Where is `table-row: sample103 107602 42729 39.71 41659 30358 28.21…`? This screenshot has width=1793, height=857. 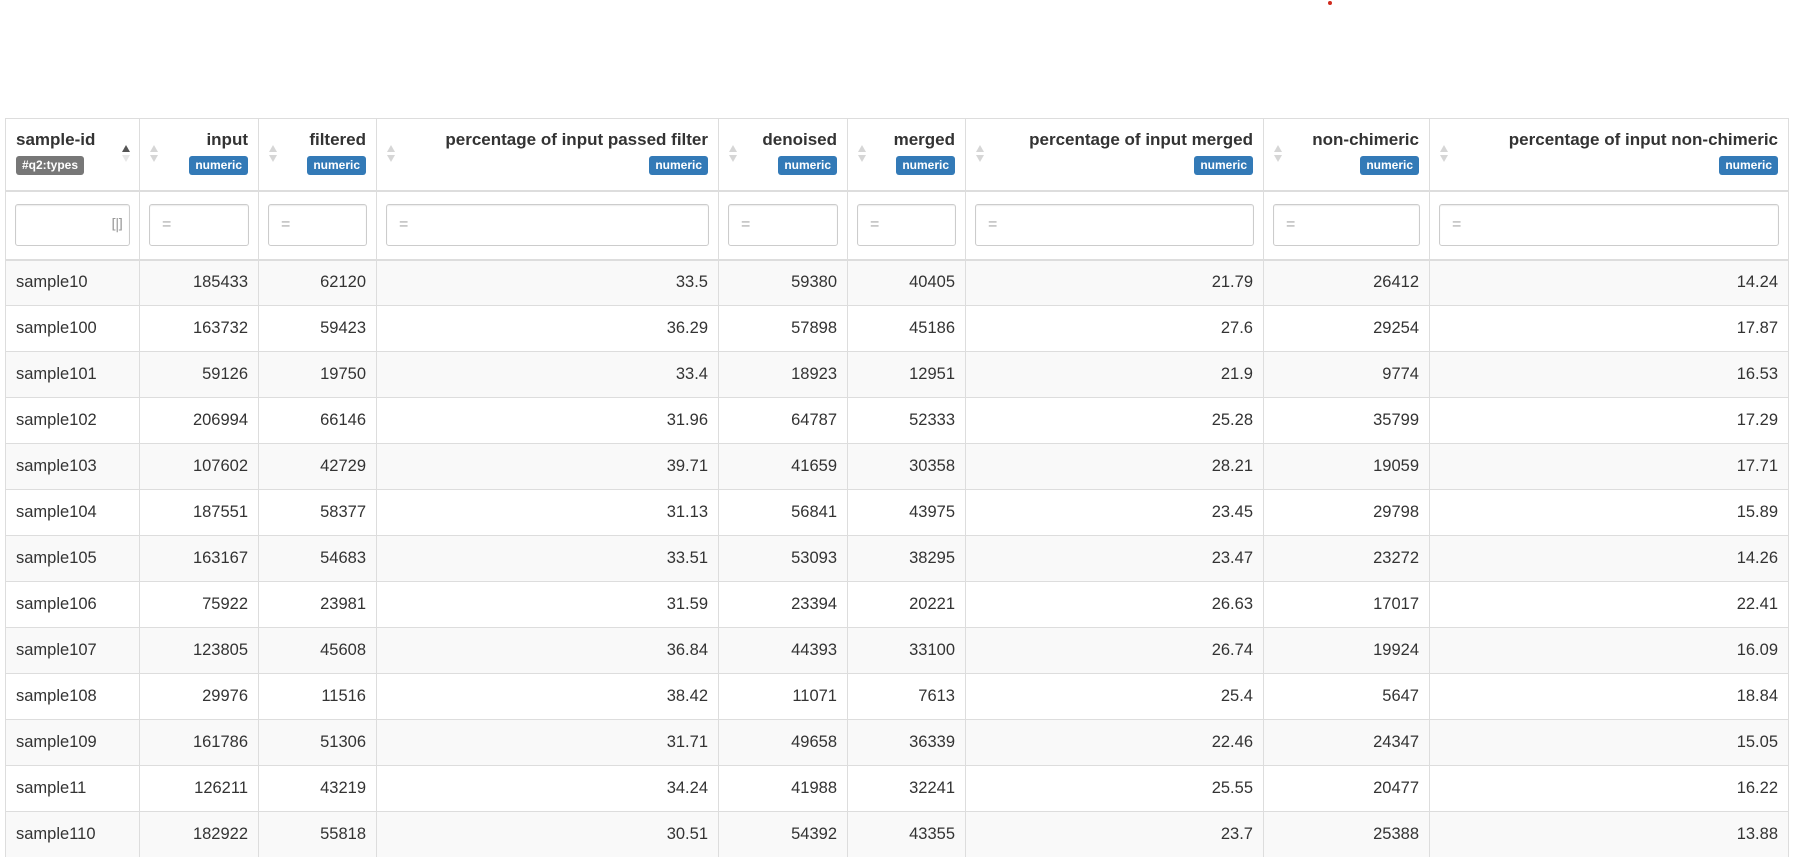 table-row: sample103 107602 42729 39.71 41659 30358 28.21… is located at coordinates (897, 466).